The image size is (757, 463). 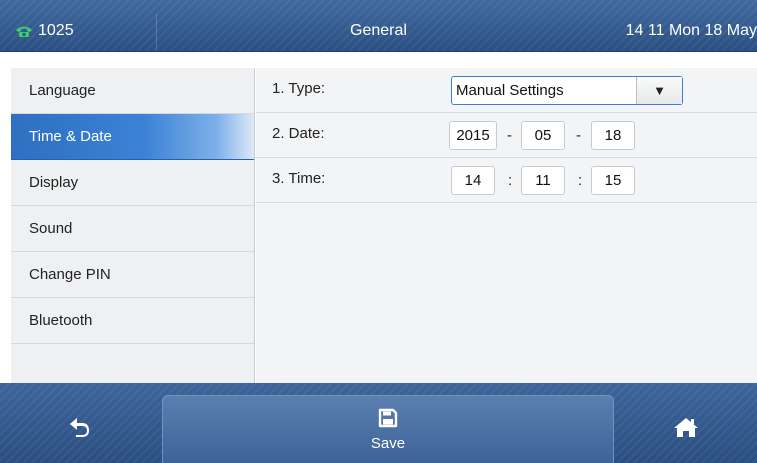 I want to click on home-button, so click(x=685, y=429).